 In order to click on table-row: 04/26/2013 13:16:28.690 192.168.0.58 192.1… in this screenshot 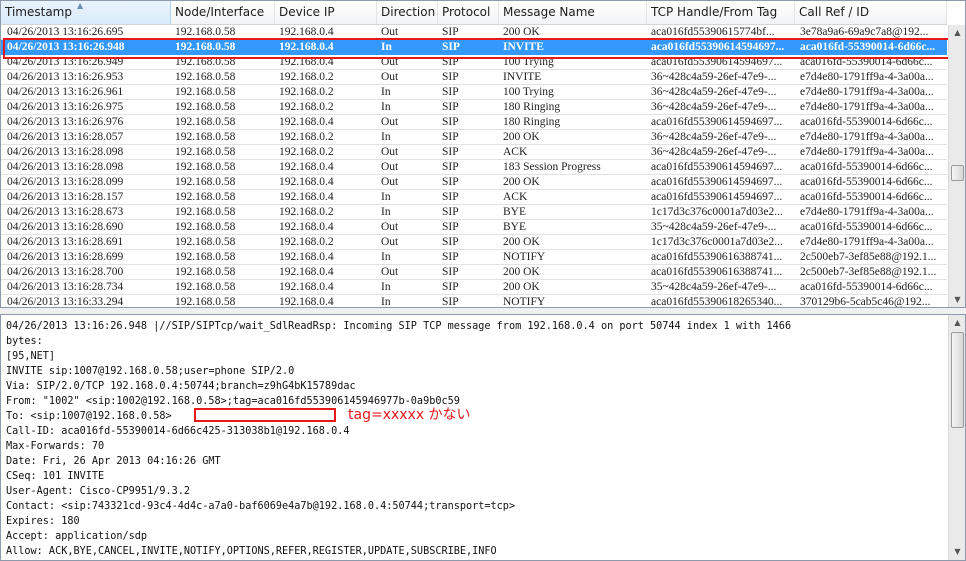, I will do `click(474, 227)`.